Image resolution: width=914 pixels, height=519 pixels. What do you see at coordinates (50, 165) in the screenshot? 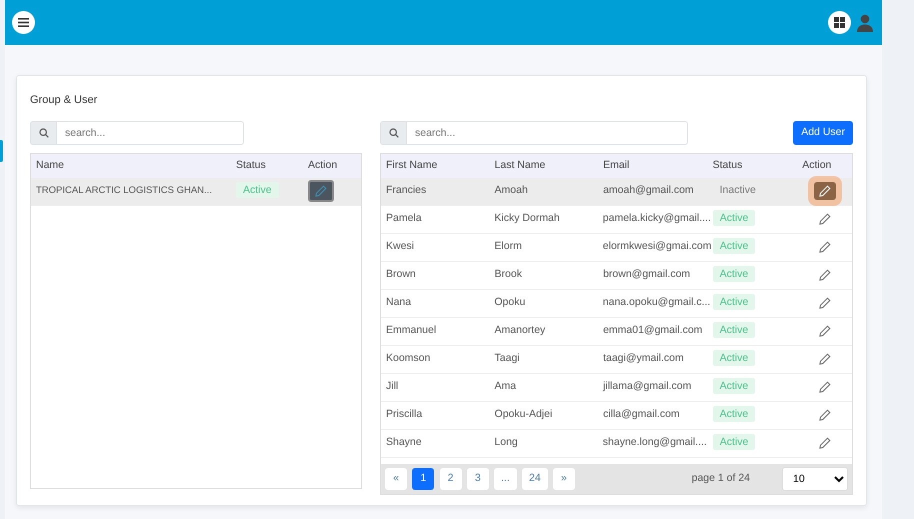
I see `column-header: Name` at bounding box center [50, 165].